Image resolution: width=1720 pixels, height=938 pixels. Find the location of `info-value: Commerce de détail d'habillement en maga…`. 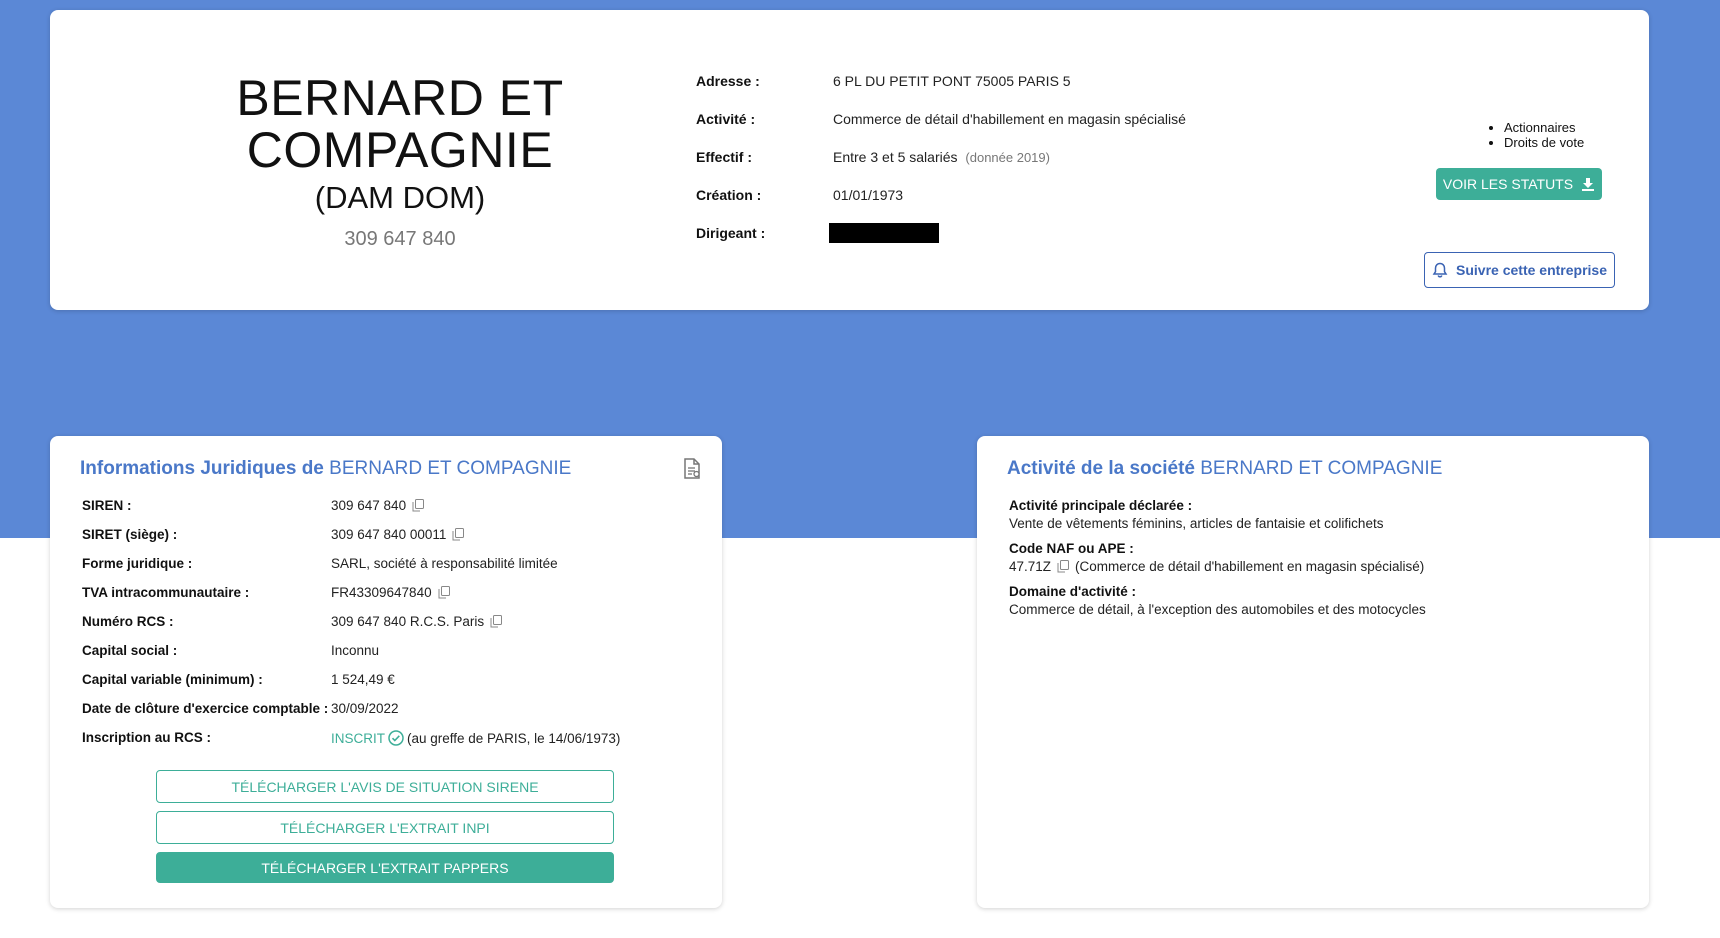

info-value: Commerce de détail d'habillement en maga… is located at coordinates (1009, 119).